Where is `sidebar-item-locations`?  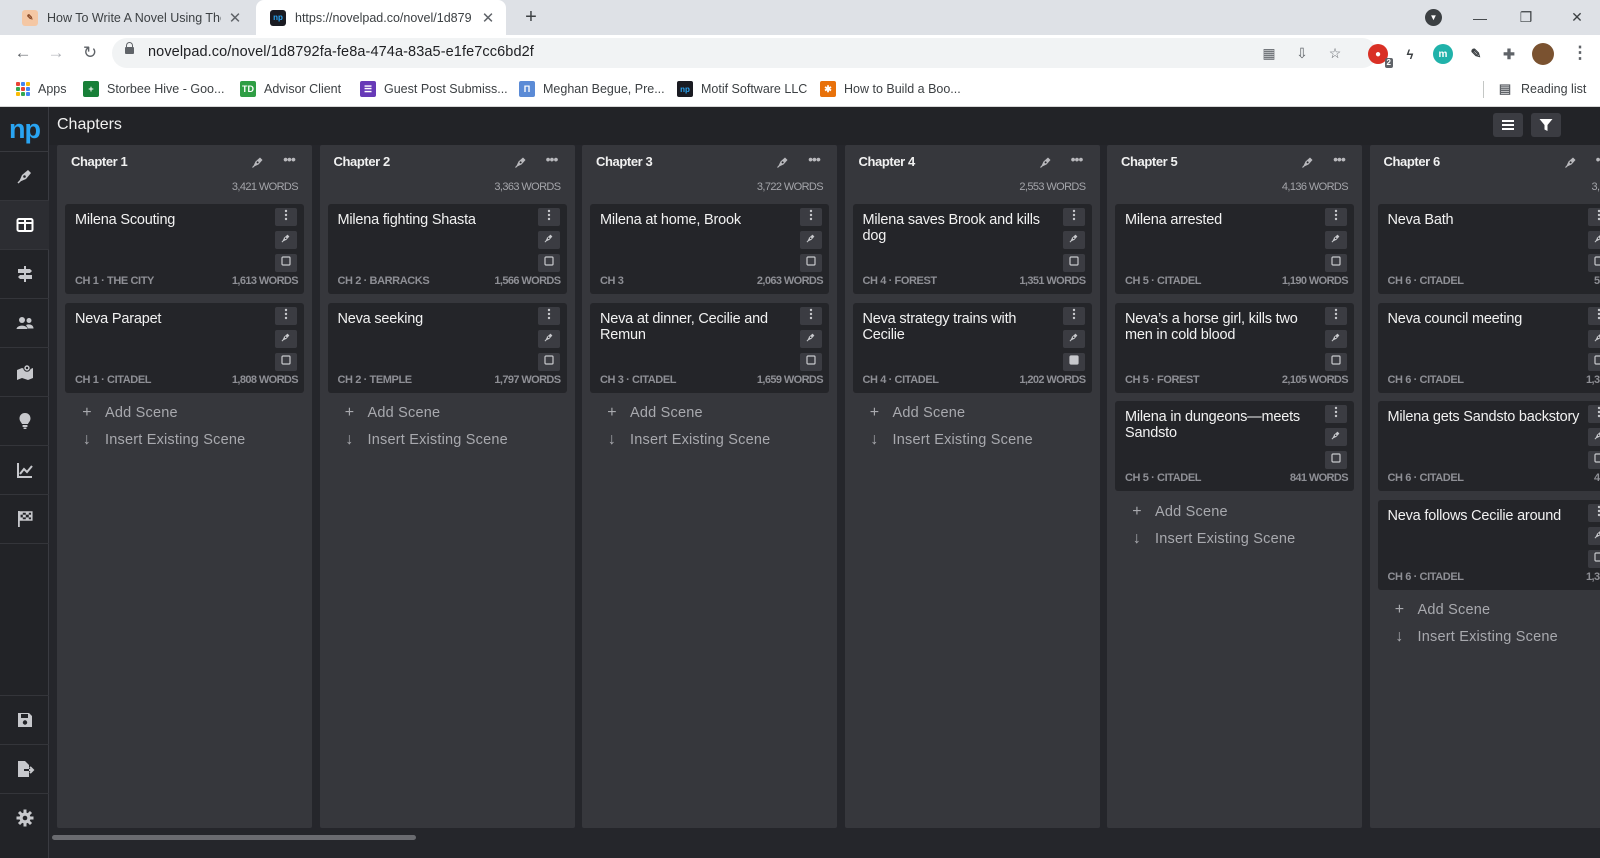 sidebar-item-locations is located at coordinates (24, 372).